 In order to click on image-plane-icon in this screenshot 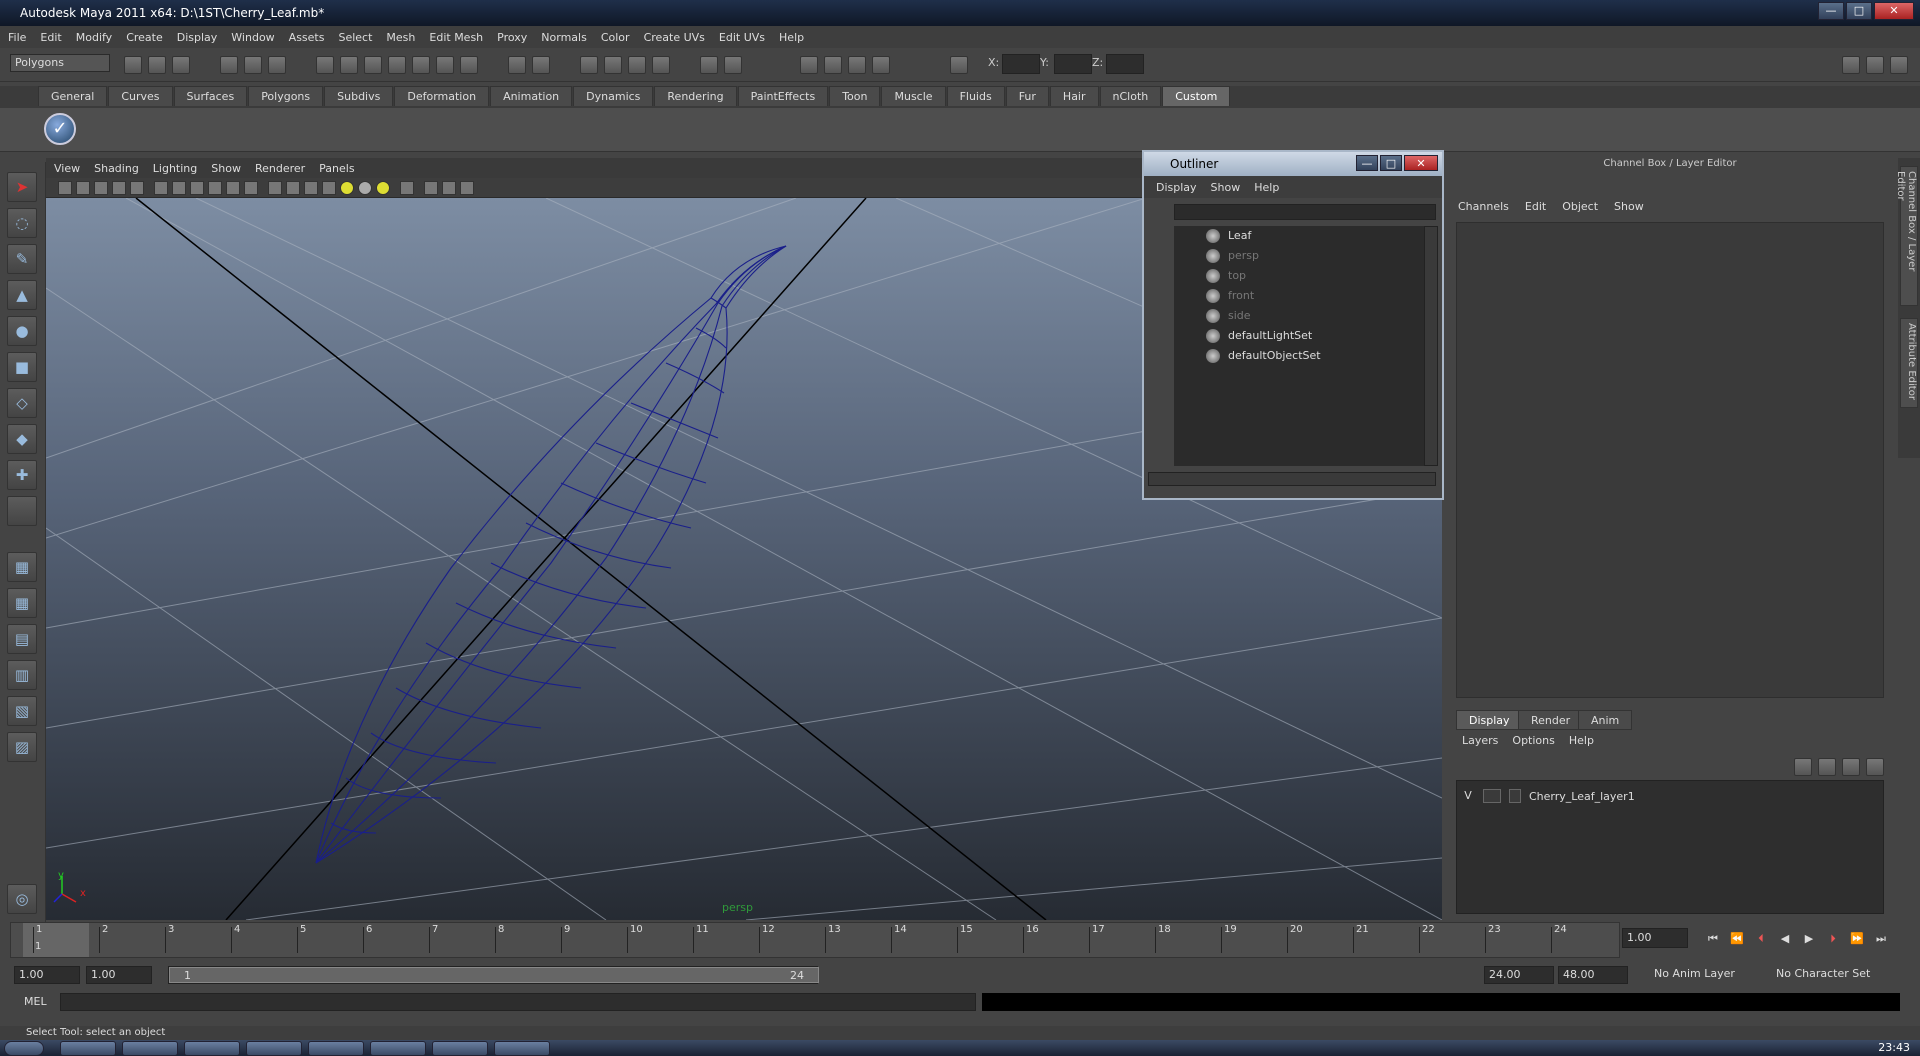, I will do `click(119, 188)`.